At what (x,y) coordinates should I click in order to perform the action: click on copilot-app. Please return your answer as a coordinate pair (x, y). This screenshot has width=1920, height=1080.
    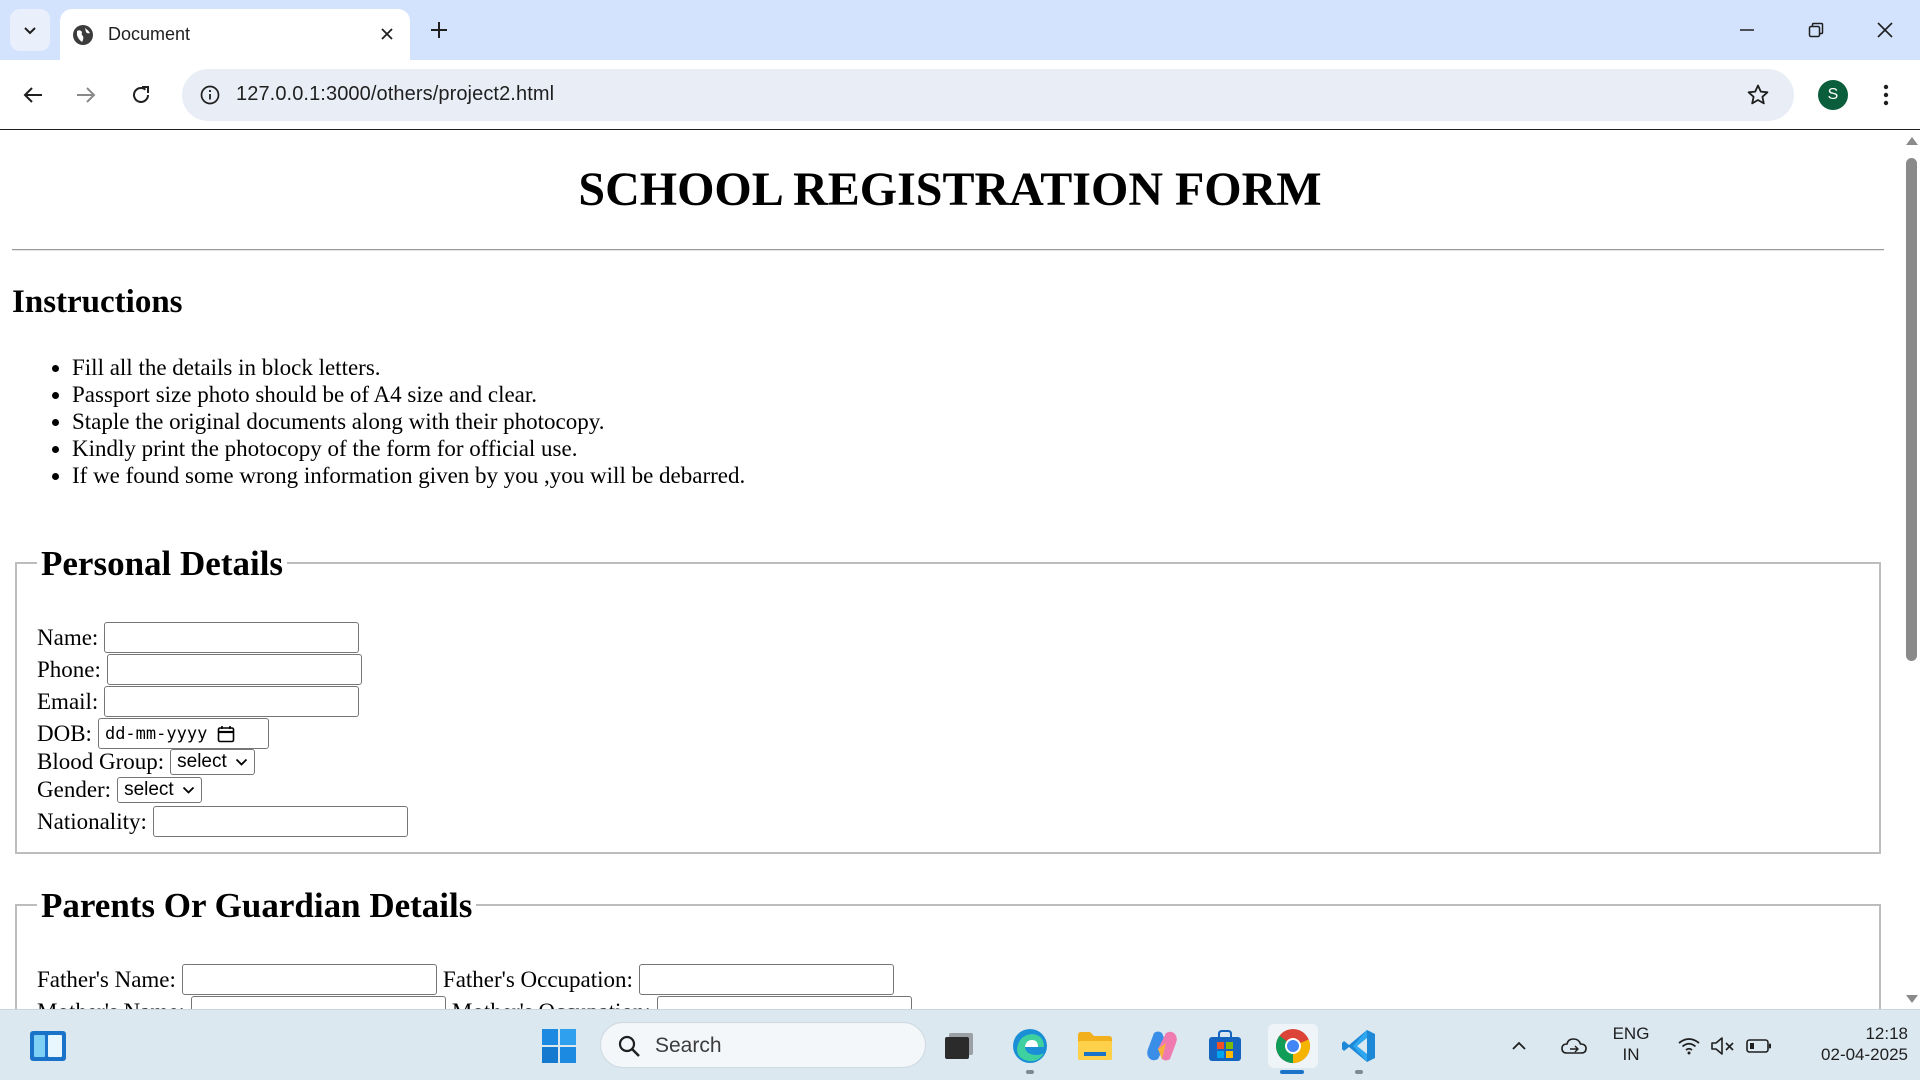
    Looking at the image, I should click on (1162, 1046).